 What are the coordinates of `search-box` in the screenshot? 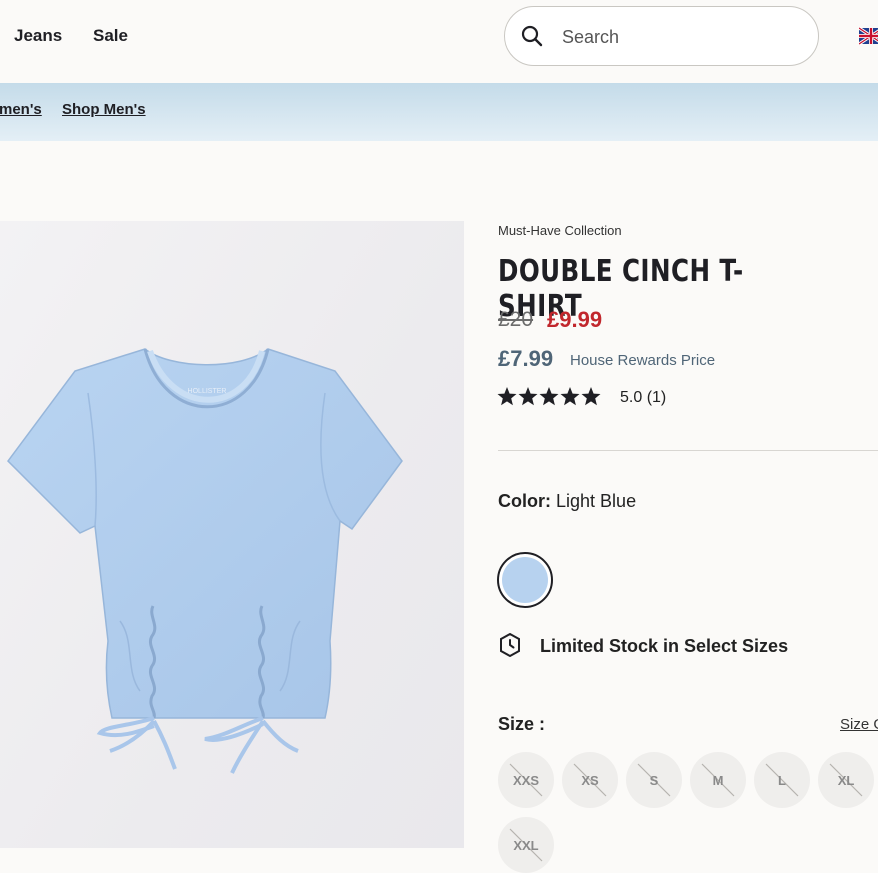 It's located at (661, 36).